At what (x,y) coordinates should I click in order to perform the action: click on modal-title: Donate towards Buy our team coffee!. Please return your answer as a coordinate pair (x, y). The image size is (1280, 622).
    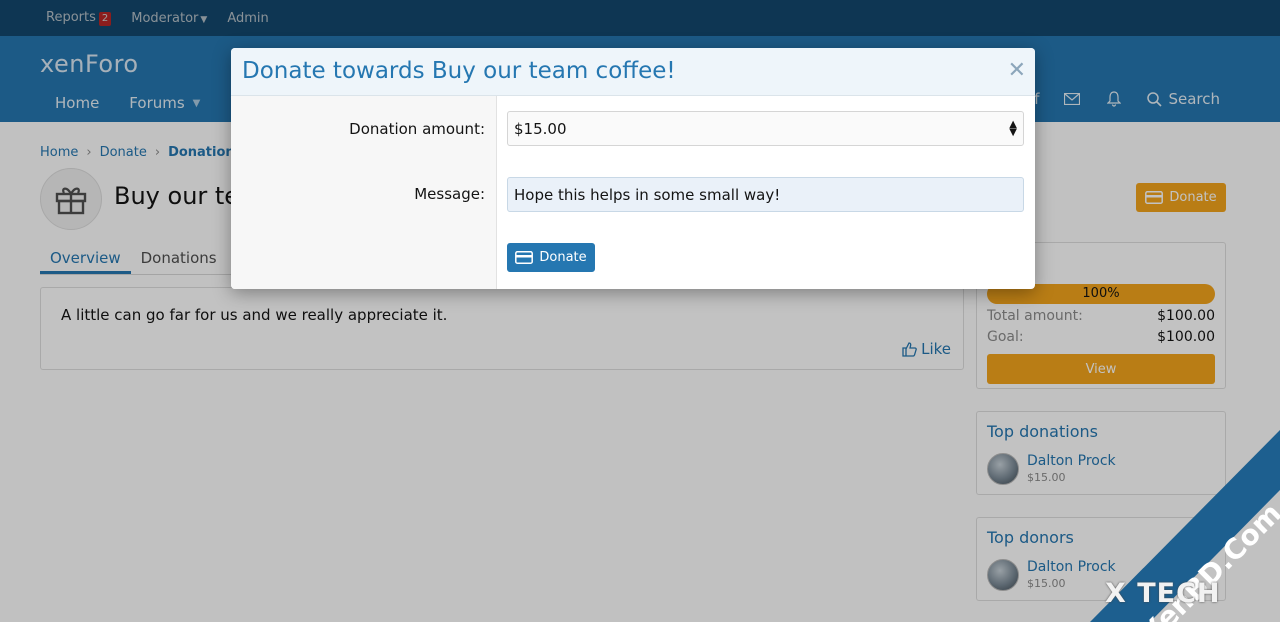
    Looking at the image, I should click on (459, 71).